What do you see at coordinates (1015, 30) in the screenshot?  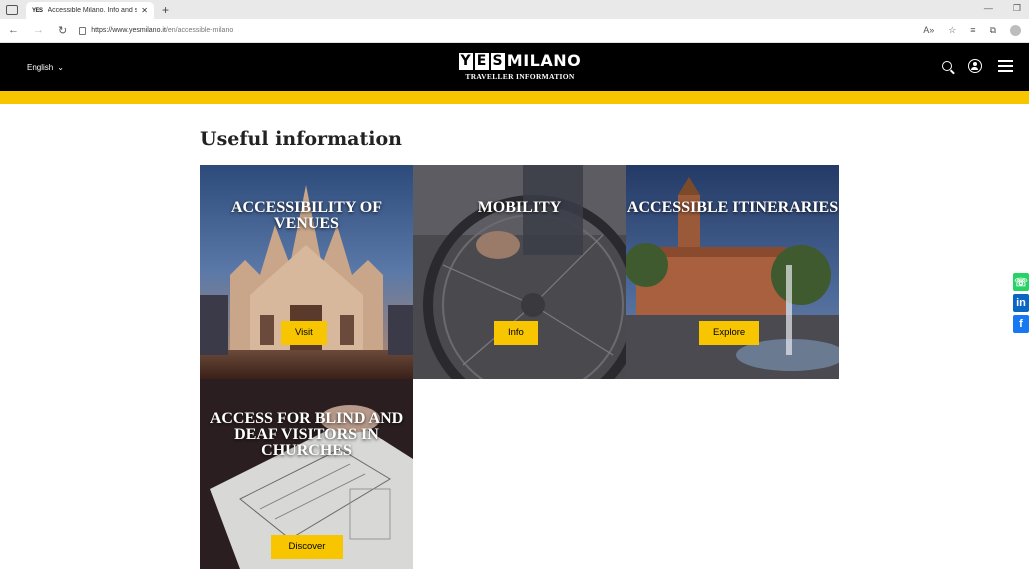 I see `profile-icon` at bounding box center [1015, 30].